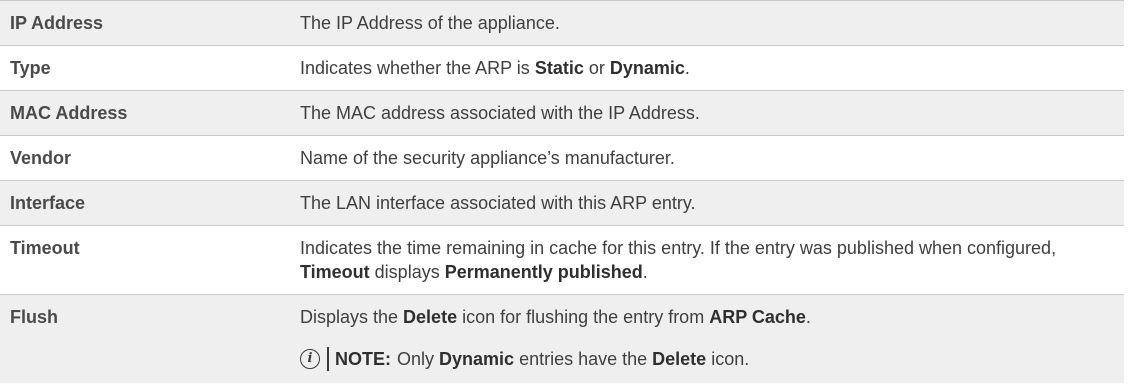 The width and height of the screenshot is (1134, 390). I want to click on description-bold: Permanently published, so click(543, 272).